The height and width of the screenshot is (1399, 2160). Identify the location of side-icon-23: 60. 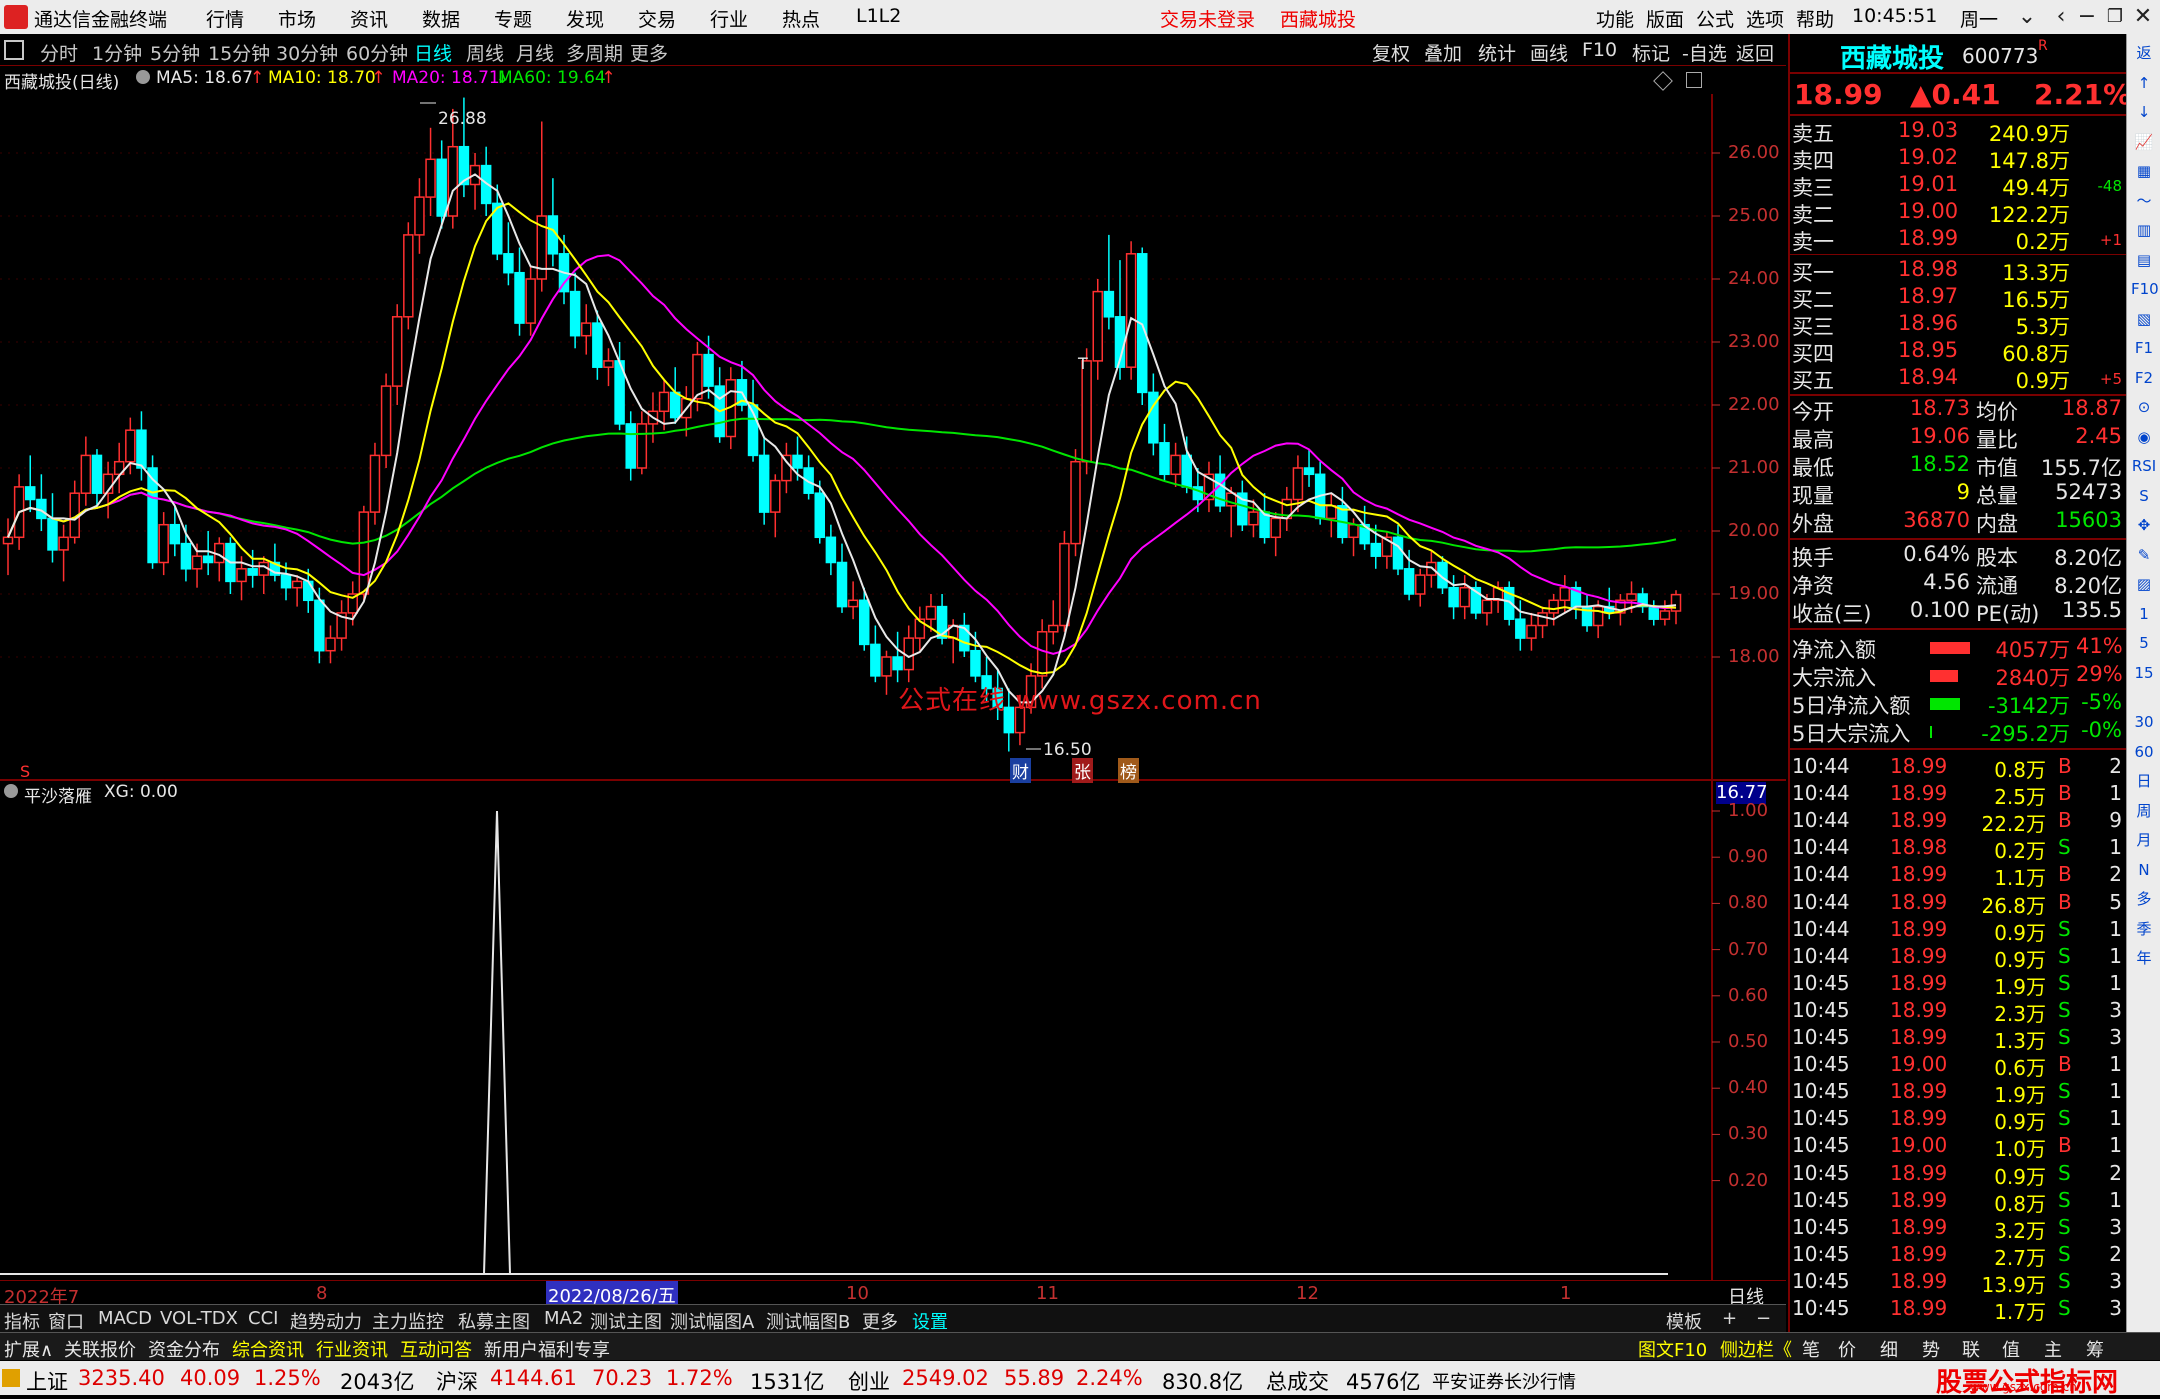
(2144, 752).